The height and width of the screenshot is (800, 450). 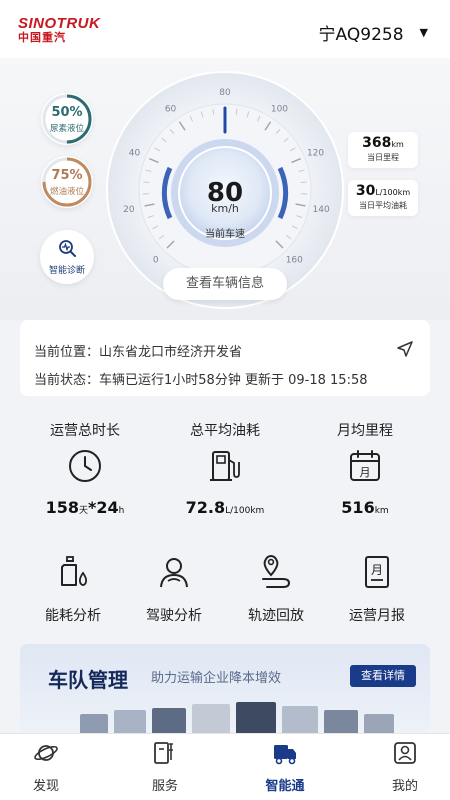 I want to click on driving-analysis-button: 驾驶分析, so click(x=174, y=590).